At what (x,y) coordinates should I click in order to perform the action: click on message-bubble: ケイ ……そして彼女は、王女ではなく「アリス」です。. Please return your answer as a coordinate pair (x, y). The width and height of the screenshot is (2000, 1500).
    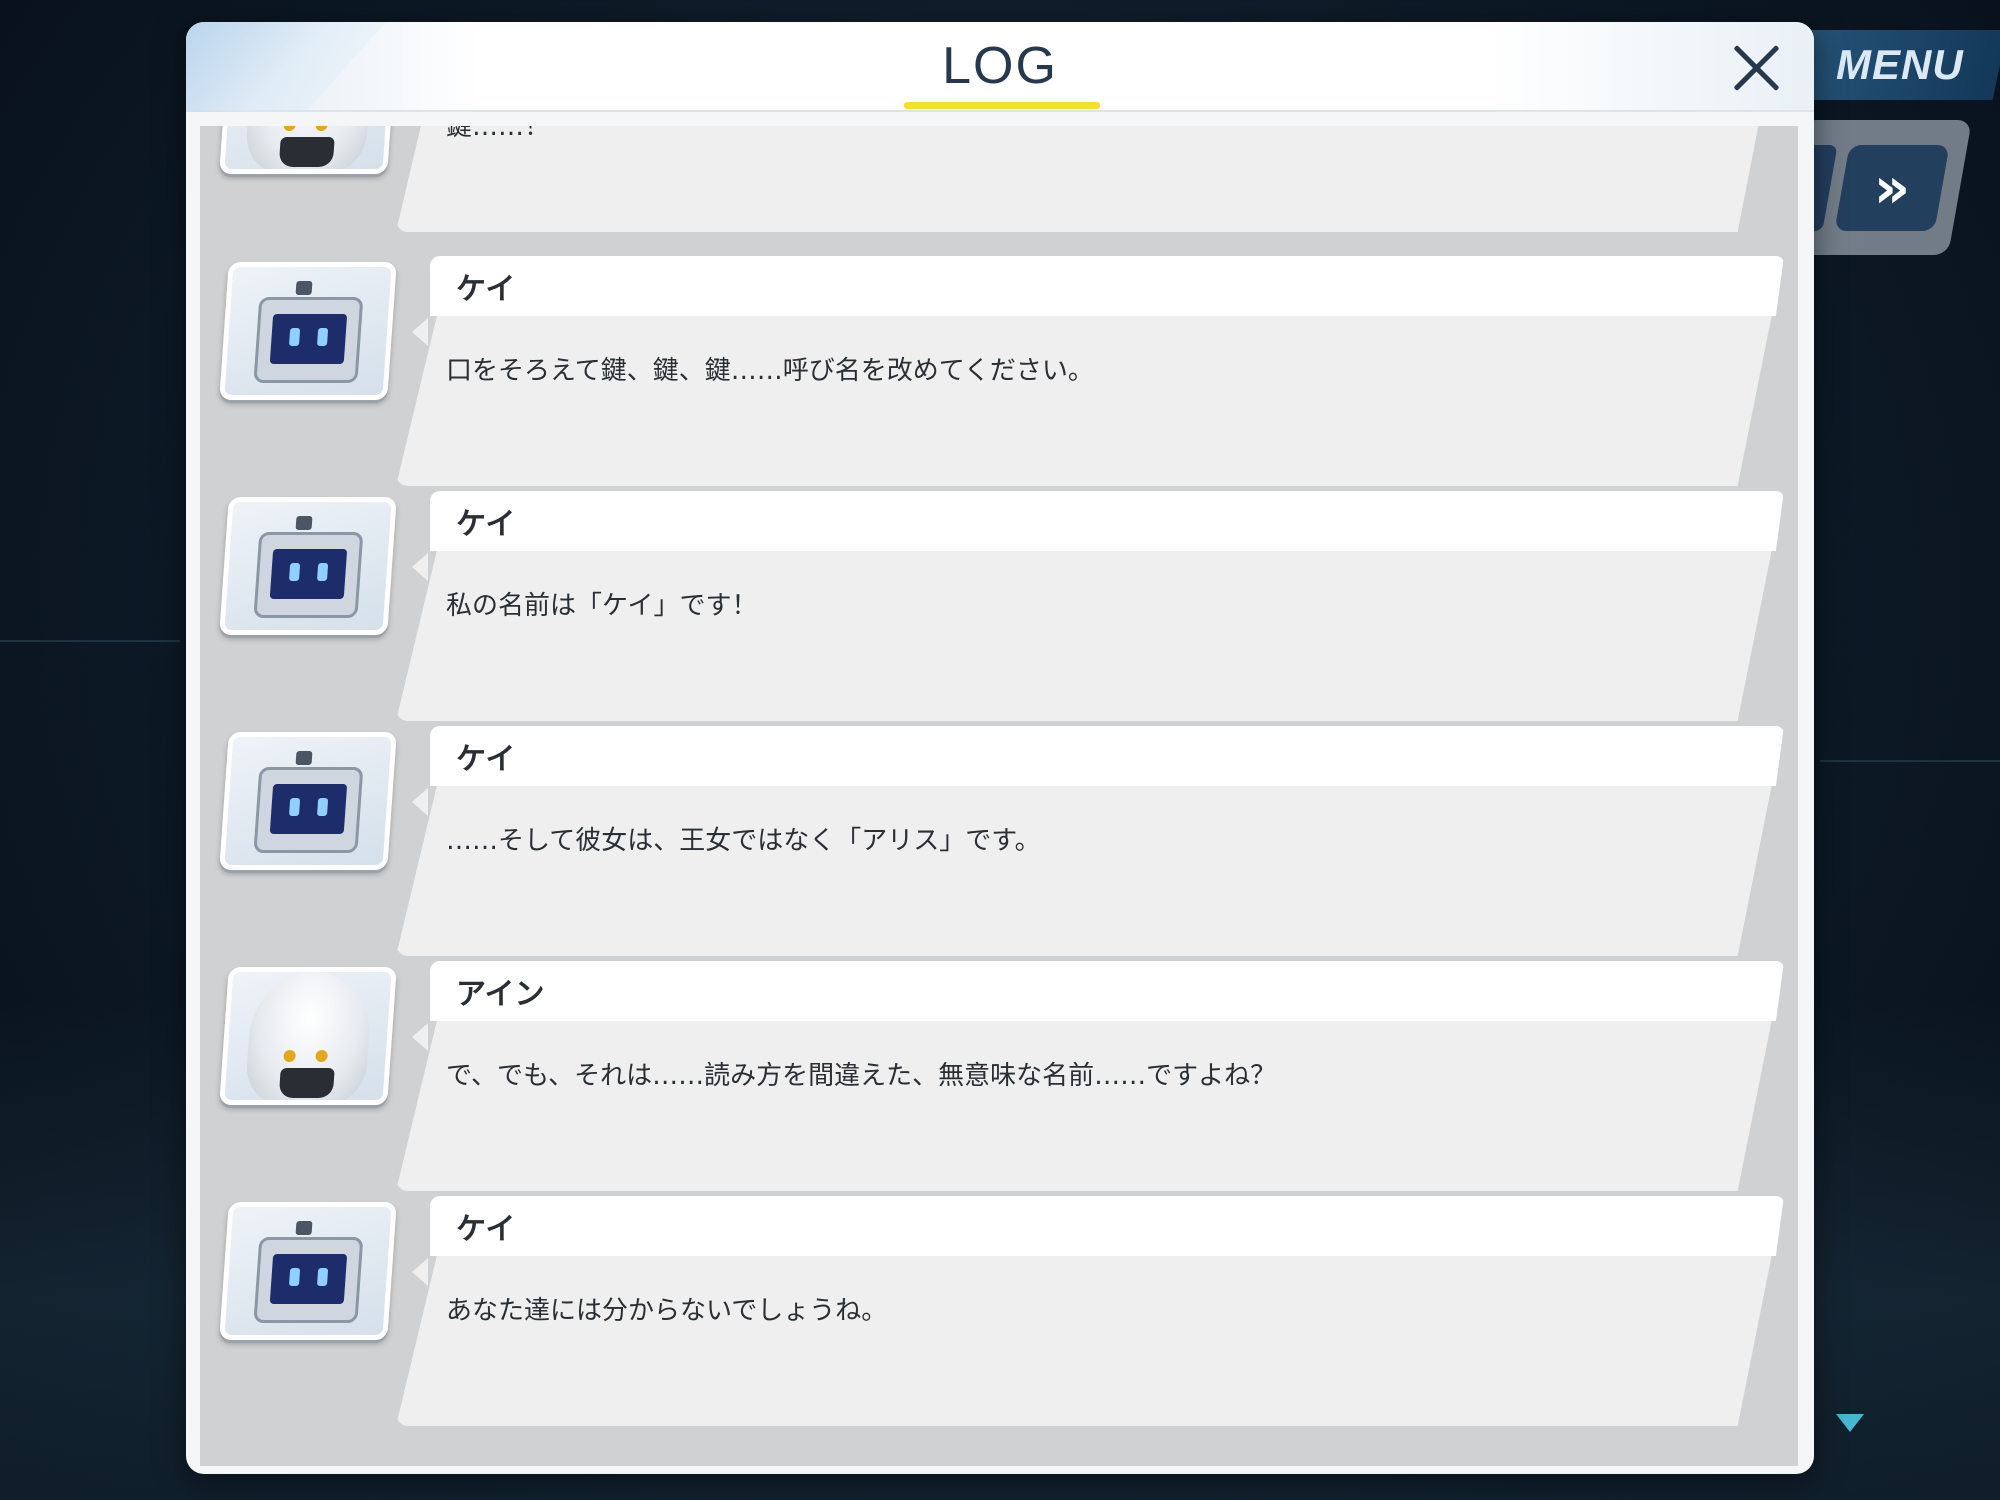
    Looking at the image, I should click on (1093, 841).